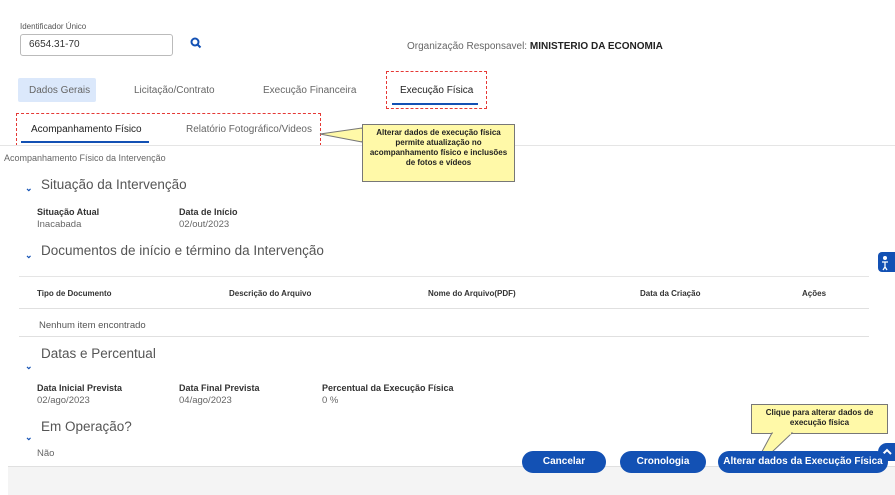 This screenshot has width=895, height=495. What do you see at coordinates (46, 453) in the screenshot?
I see `operacao-value: Não` at bounding box center [46, 453].